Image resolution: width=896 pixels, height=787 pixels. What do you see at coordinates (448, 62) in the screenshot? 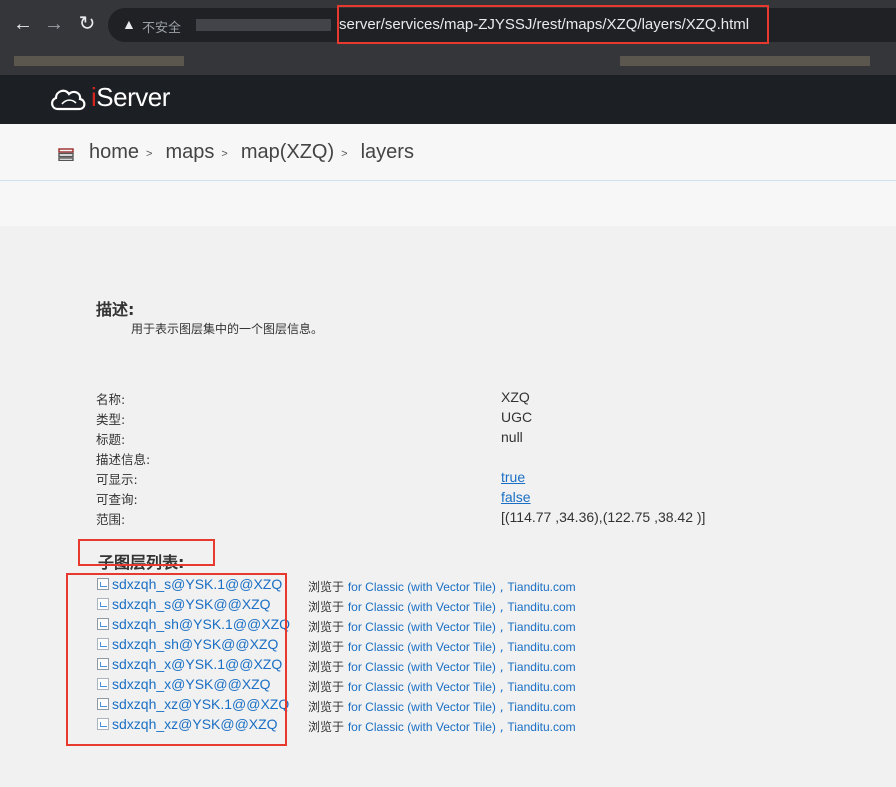
I see `bookmarks-bar` at bounding box center [448, 62].